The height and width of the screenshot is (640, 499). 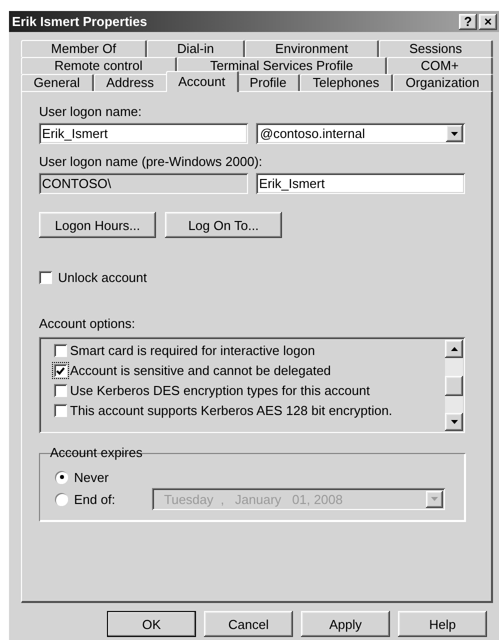 What do you see at coordinates (231, 410) in the screenshot?
I see `option-label: This account supports Kerberos AES 128 bit encryption.` at bounding box center [231, 410].